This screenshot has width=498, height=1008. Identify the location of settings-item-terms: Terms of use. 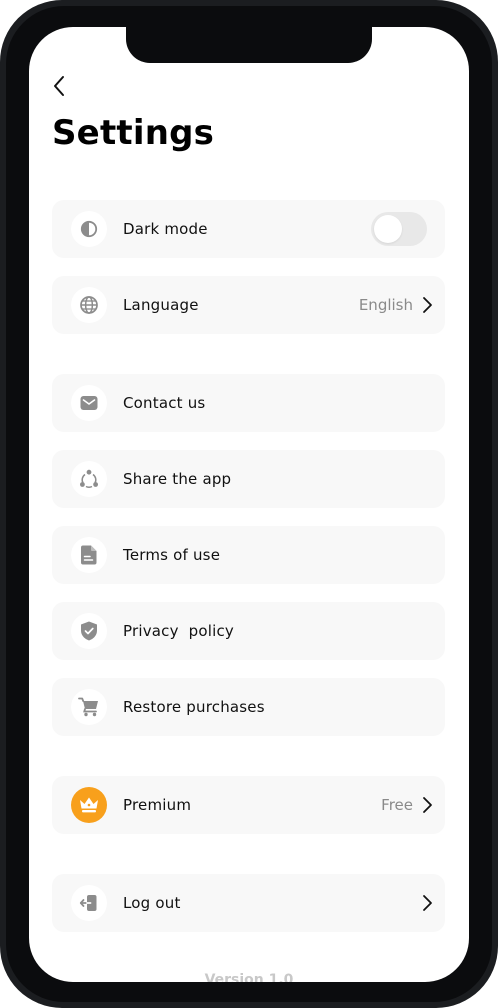
(248, 555).